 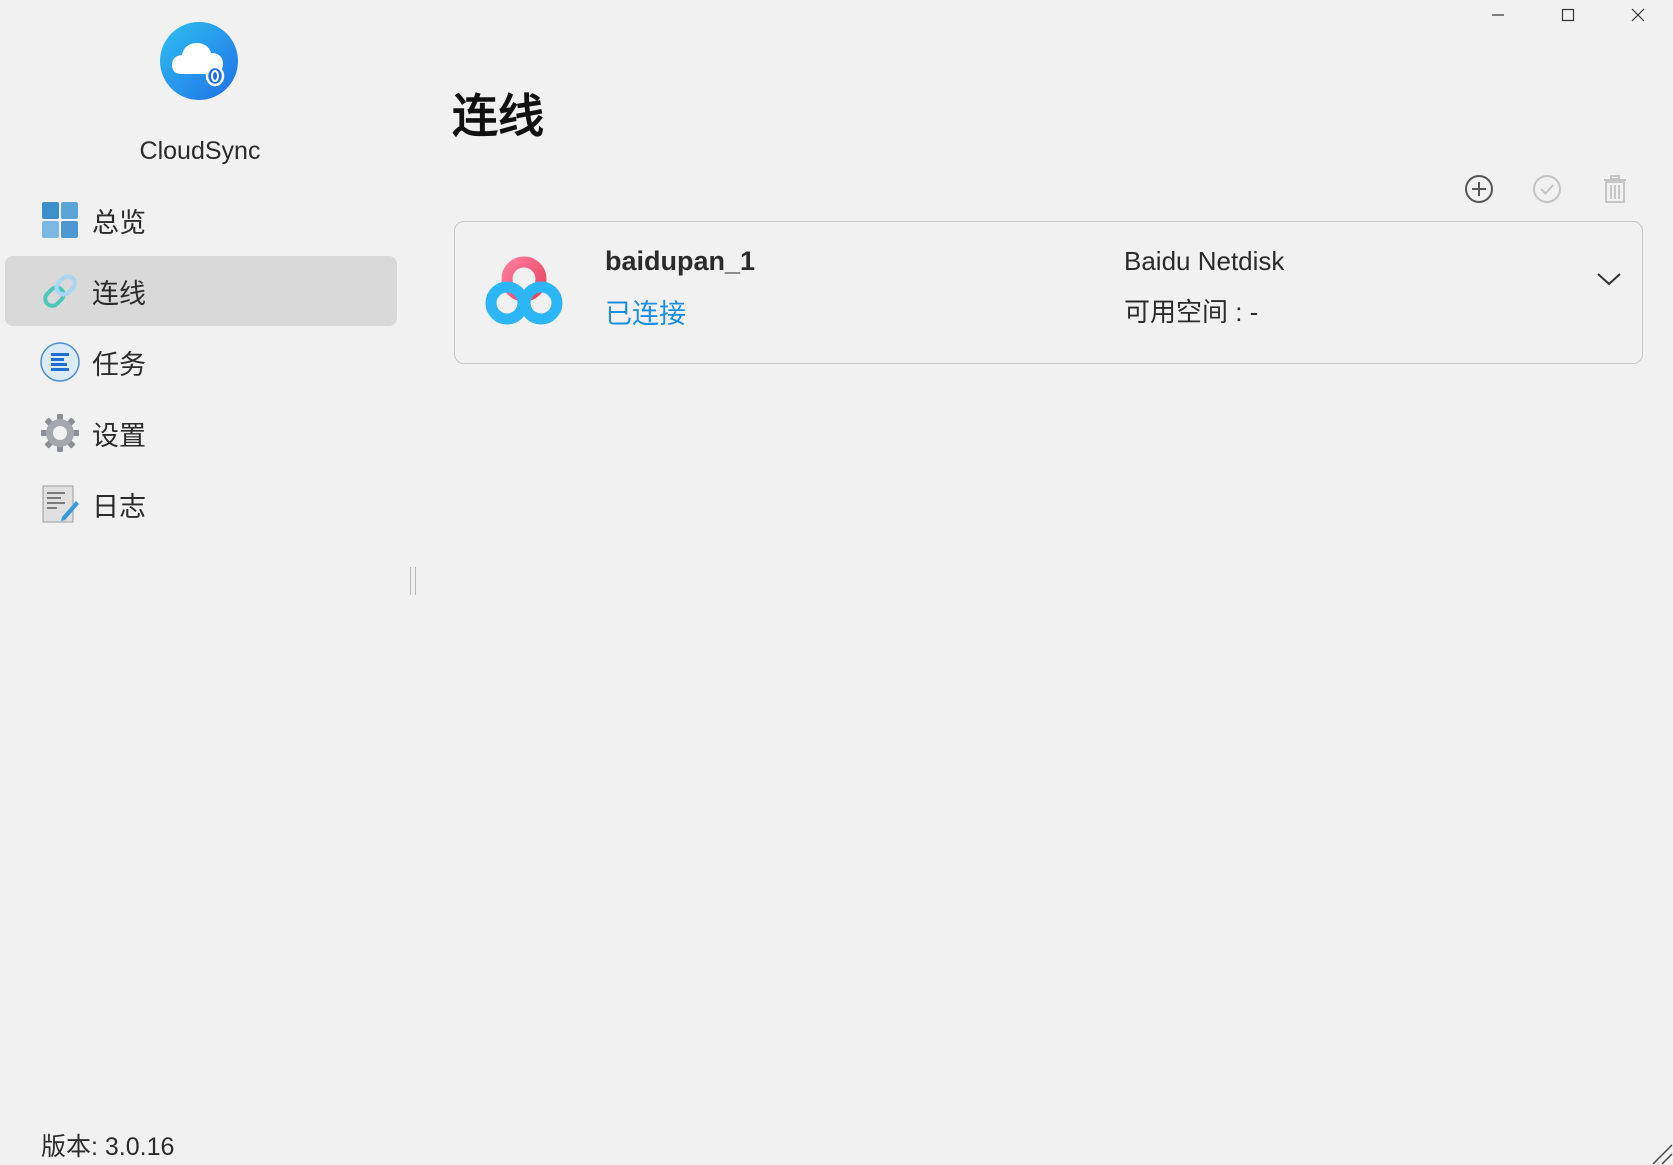 I want to click on connection-provider: Baidu Netdisk, so click(x=1204, y=261).